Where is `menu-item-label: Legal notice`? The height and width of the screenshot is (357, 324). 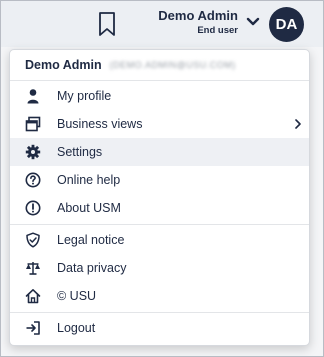
menu-item-label: Legal notice is located at coordinates (91, 240).